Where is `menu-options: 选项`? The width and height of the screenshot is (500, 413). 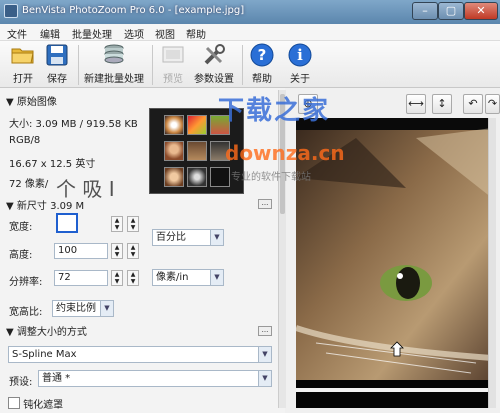
menu-options: 选项 is located at coordinates (134, 33).